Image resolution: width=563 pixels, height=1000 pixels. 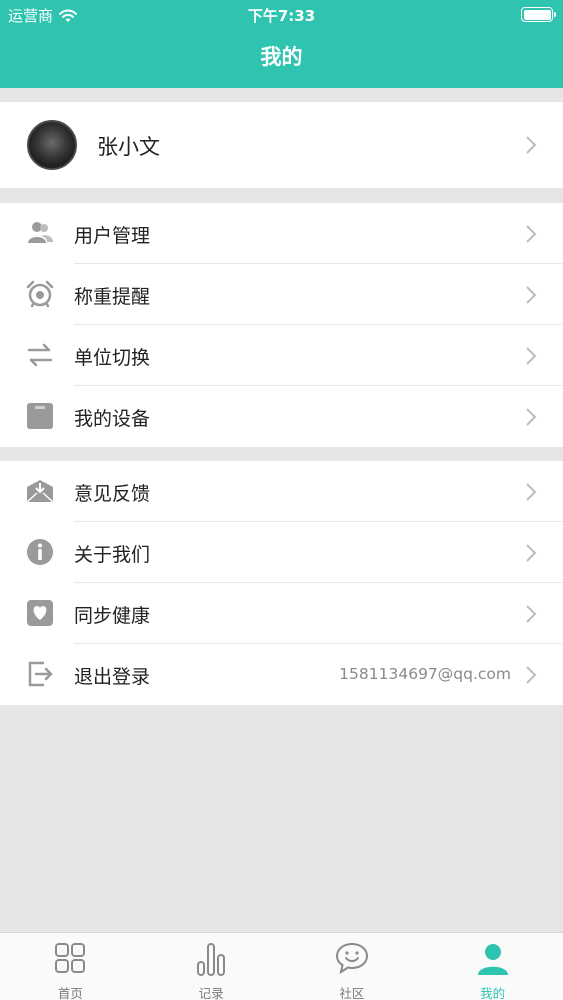 I want to click on person-icon, so click(x=492, y=959).